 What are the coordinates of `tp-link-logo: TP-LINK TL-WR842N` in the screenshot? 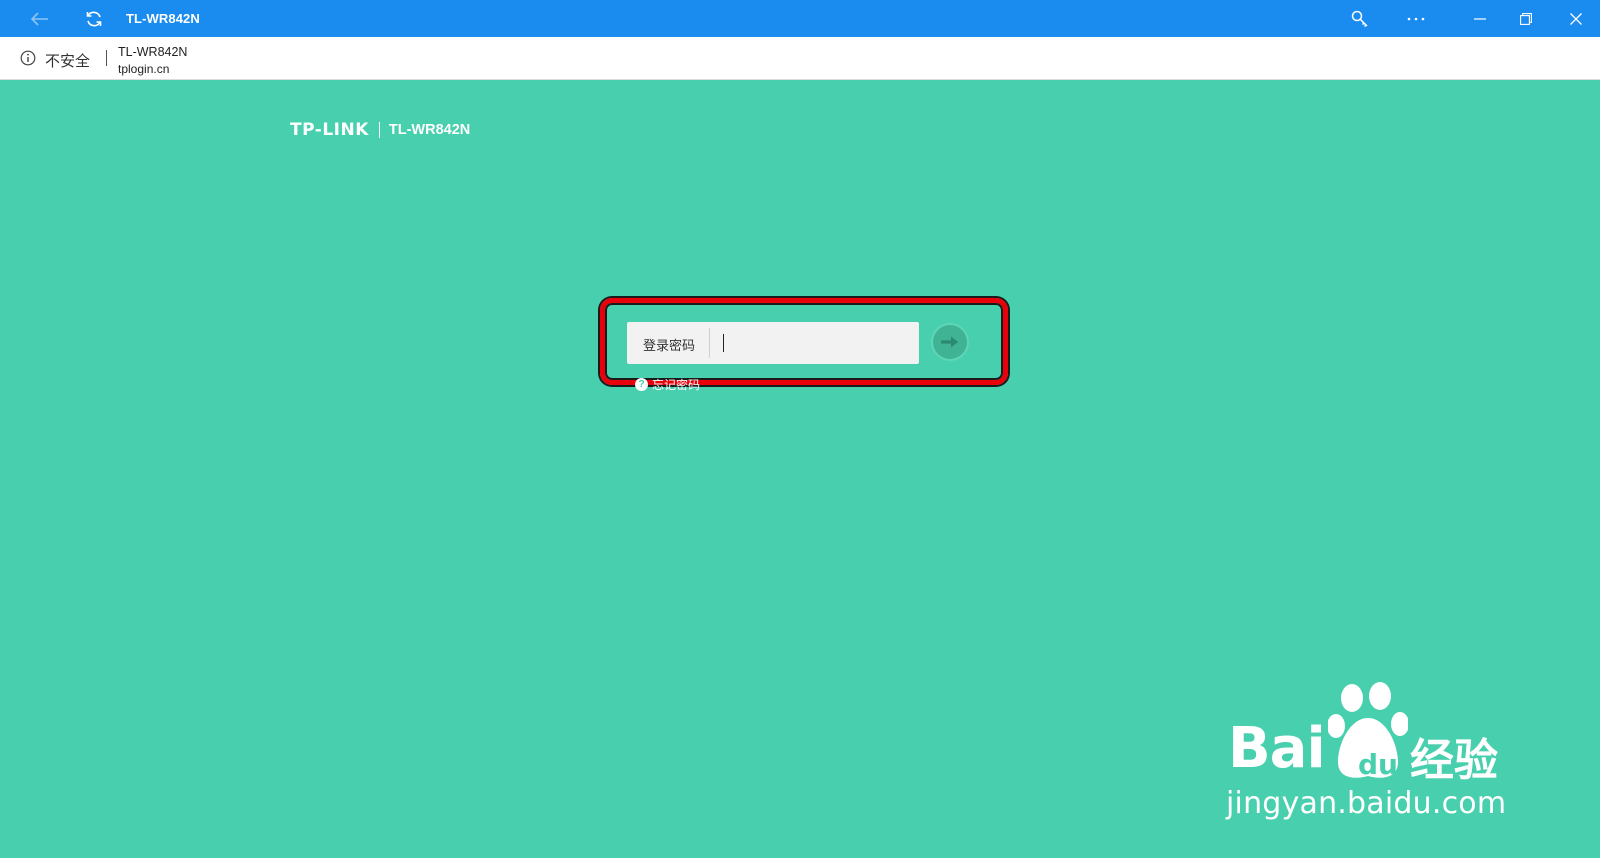 It's located at (380, 130).